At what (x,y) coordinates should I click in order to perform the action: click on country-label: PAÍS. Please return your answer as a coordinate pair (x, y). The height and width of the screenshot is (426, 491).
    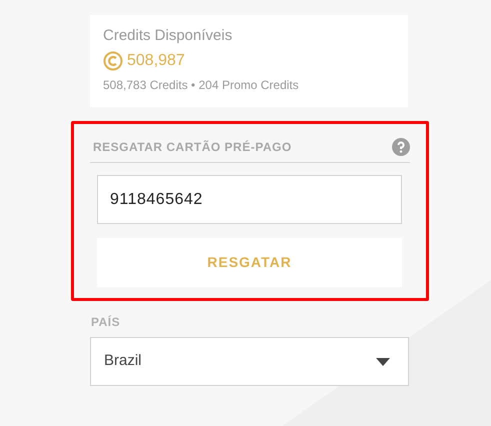
    Looking at the image, I should click on (105, 322).